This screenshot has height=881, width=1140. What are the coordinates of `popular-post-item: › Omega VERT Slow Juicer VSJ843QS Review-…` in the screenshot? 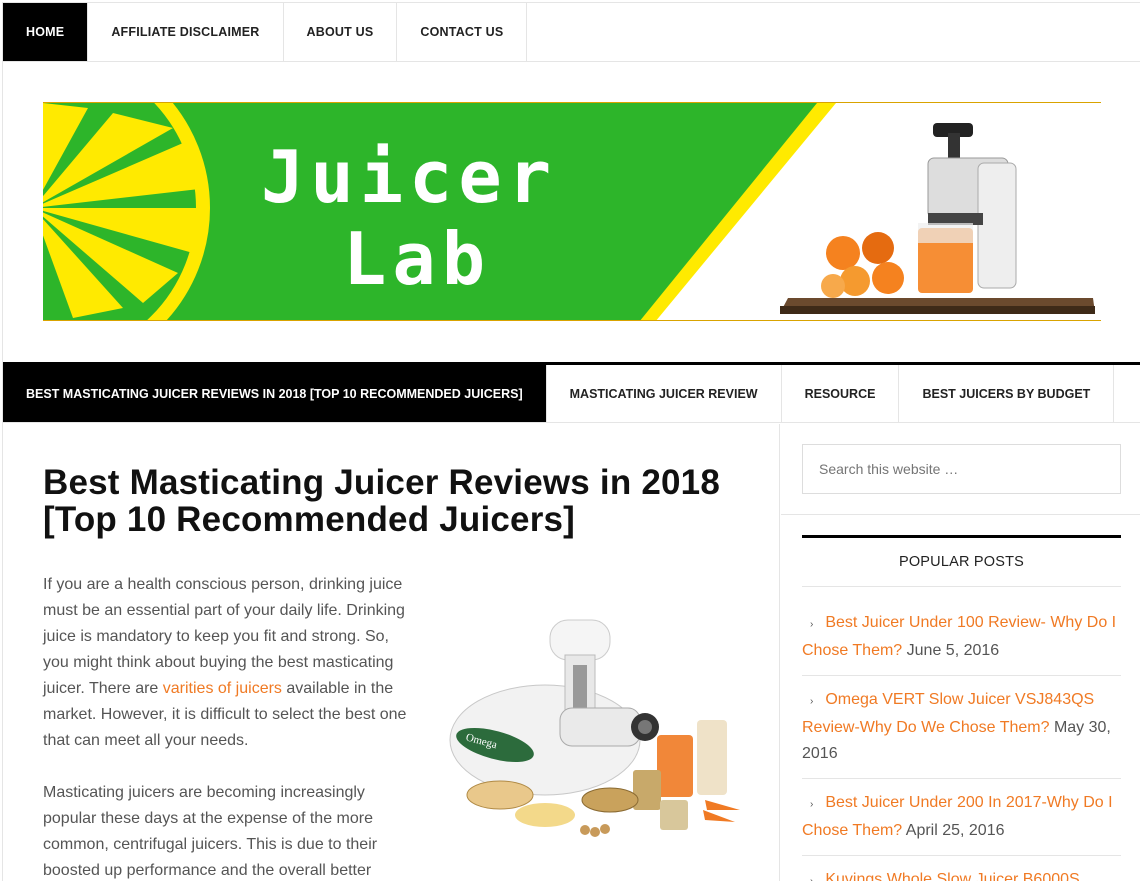 It's located at (962, 727).